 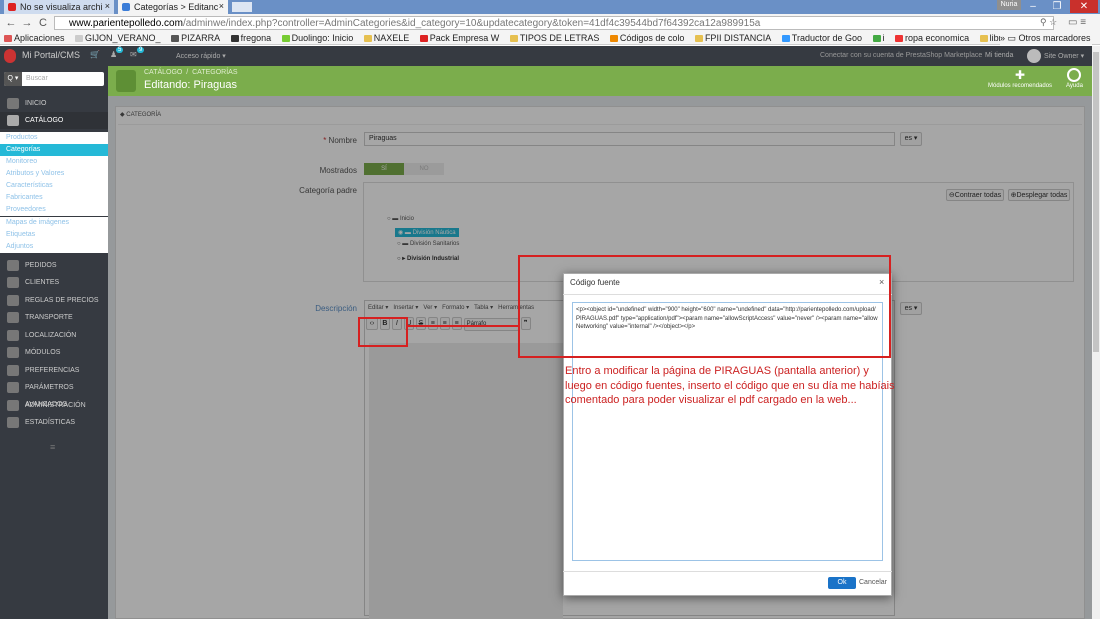 What do you see at coordinates (61, 7) in the screenshot?
I see `tab-label: No se visualiza archi` at bounding box center [61, 7].